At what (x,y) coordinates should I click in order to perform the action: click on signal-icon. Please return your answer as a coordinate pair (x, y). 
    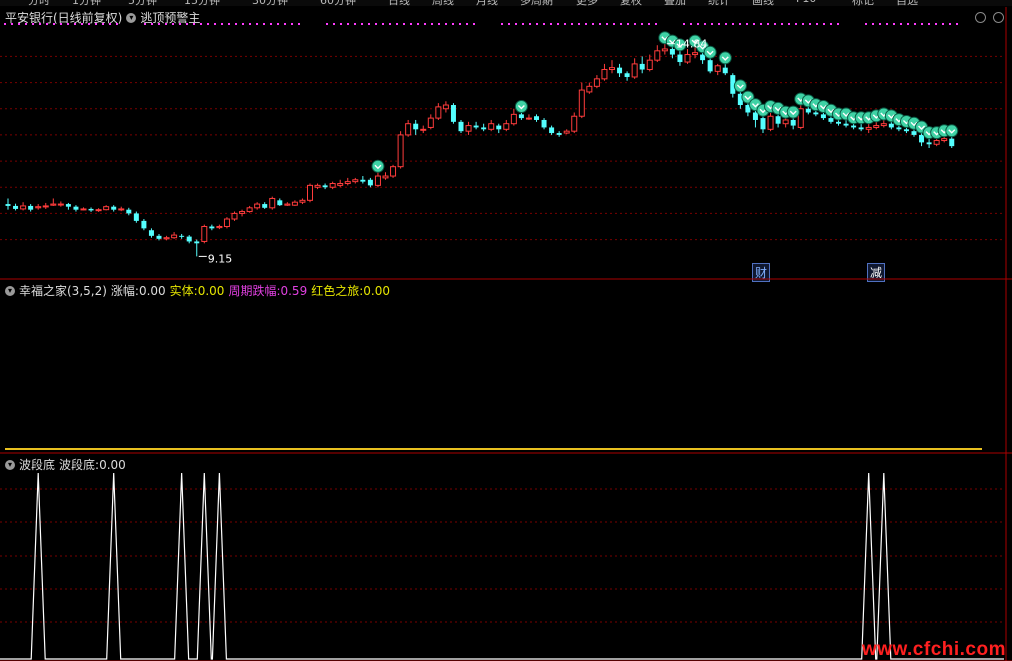
    Looking at the image, I should click on (793, 112).